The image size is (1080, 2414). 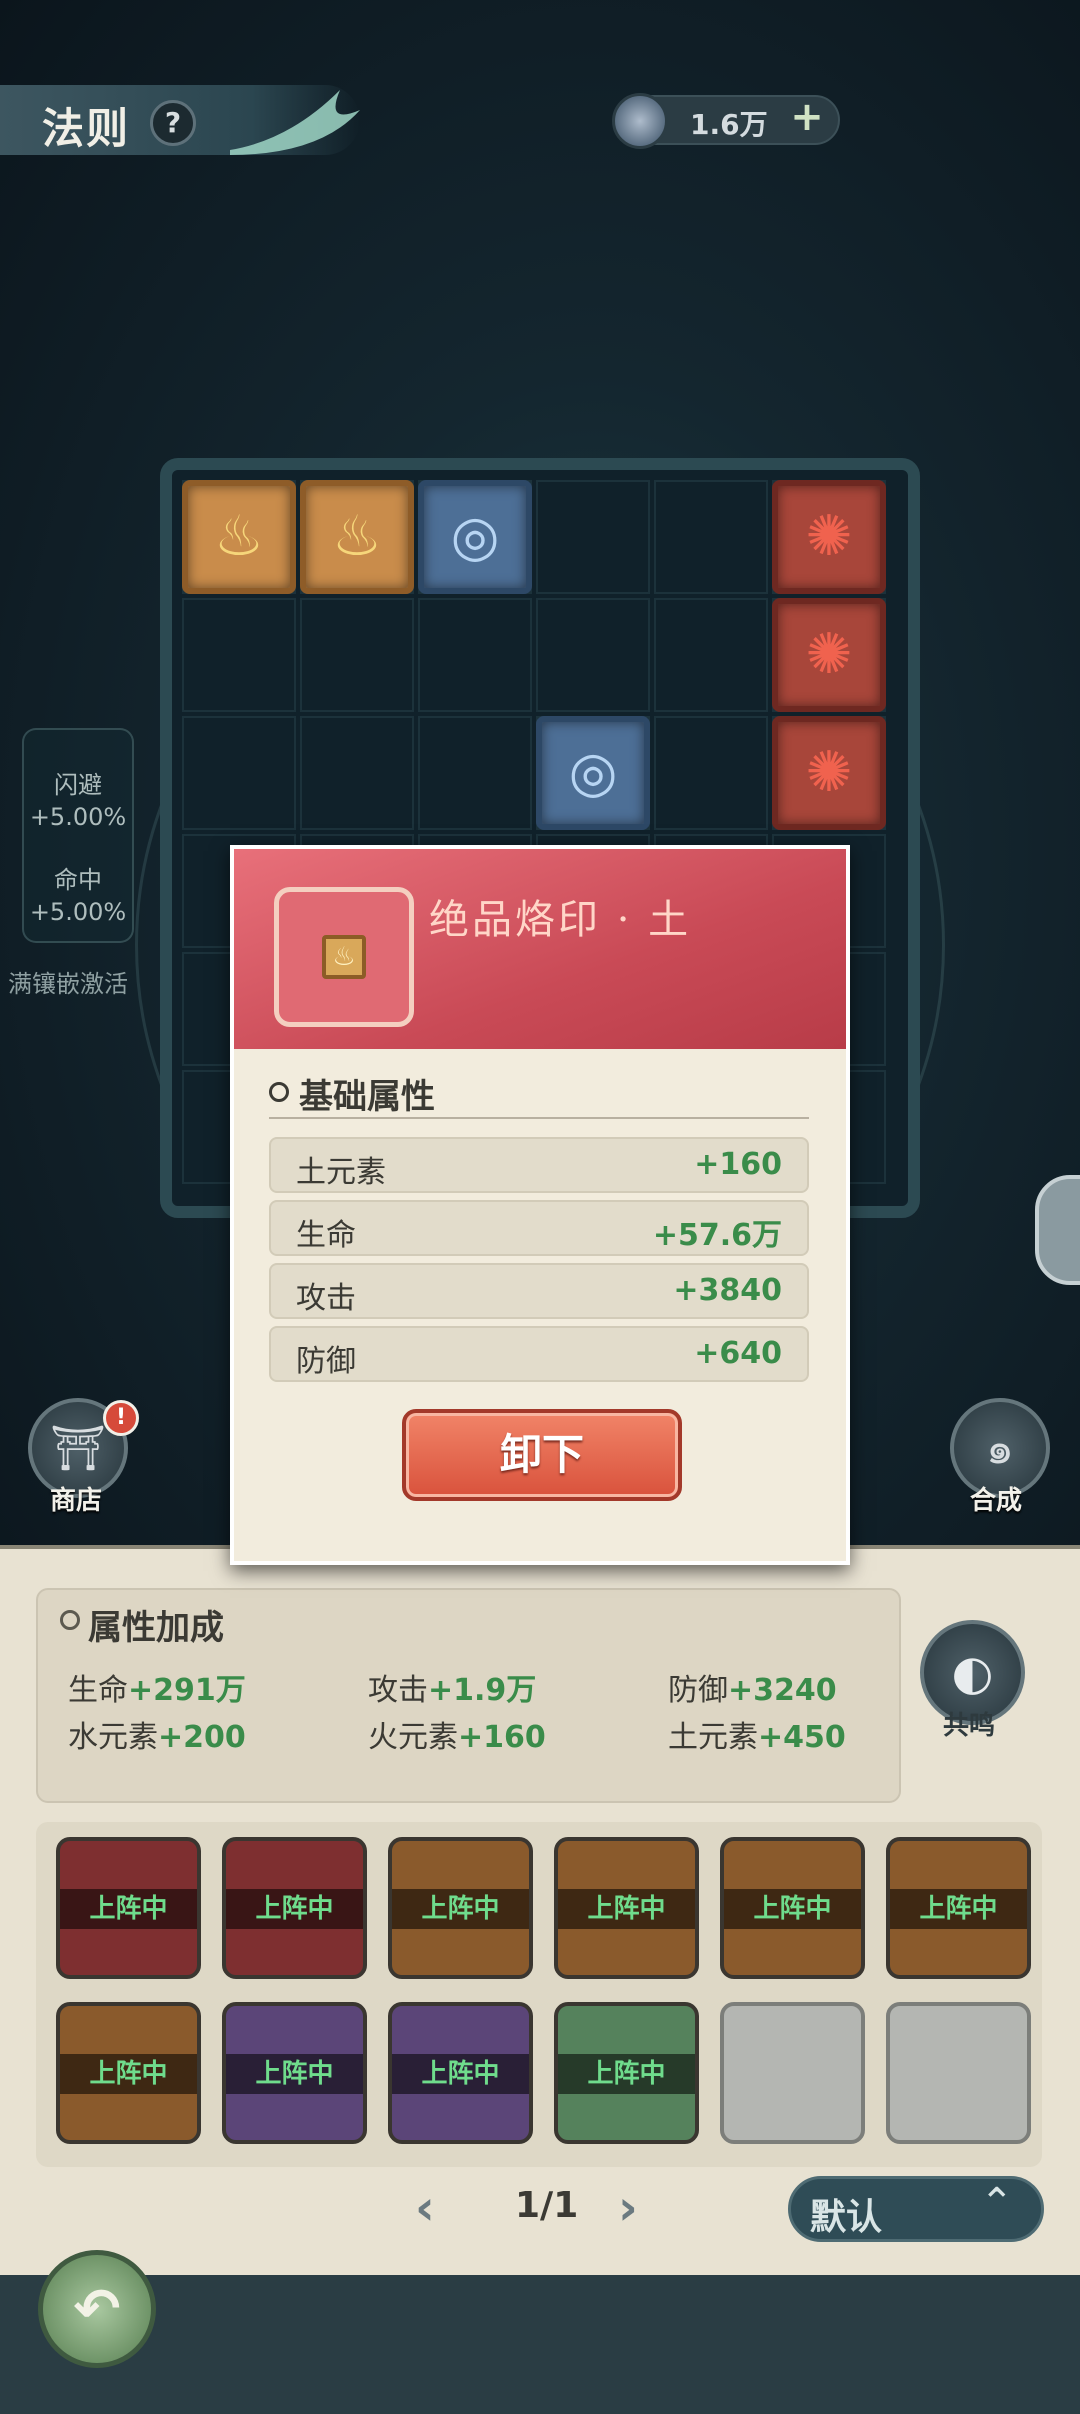 I want to click on attribute-bonus-item: 水元素+200, so click(x=157, y=1734).